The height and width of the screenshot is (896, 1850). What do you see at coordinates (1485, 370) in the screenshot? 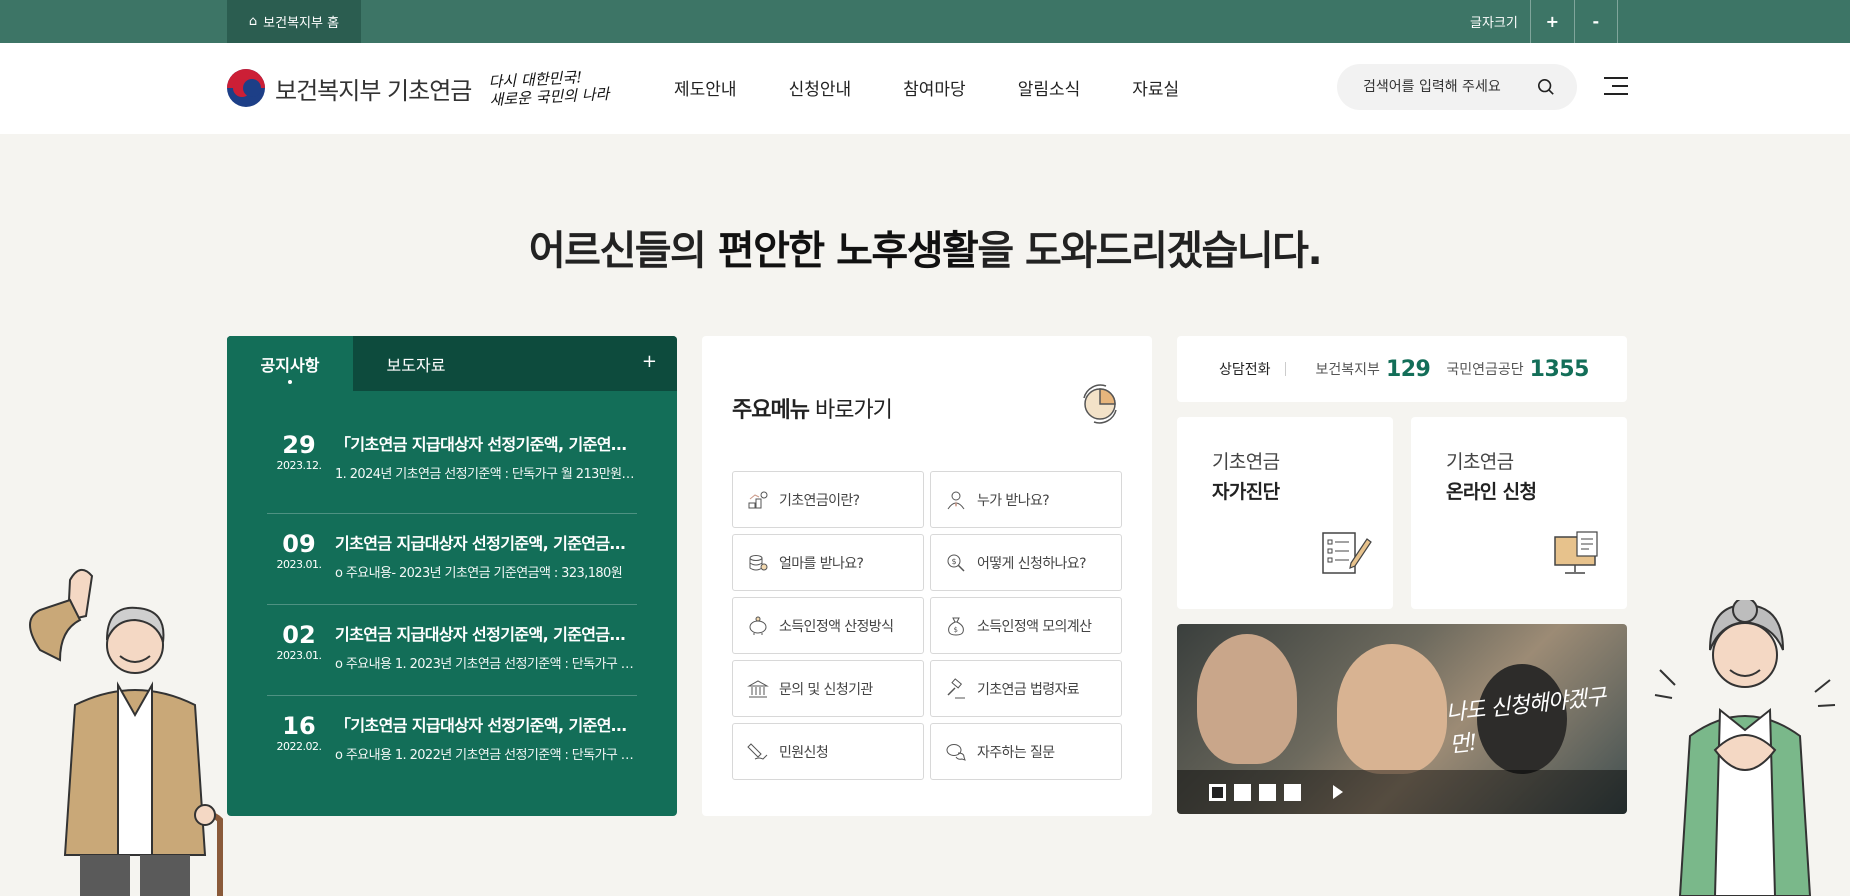
I see `nps-org-label: 국민연금공단` at bounding box center [1485, 370].